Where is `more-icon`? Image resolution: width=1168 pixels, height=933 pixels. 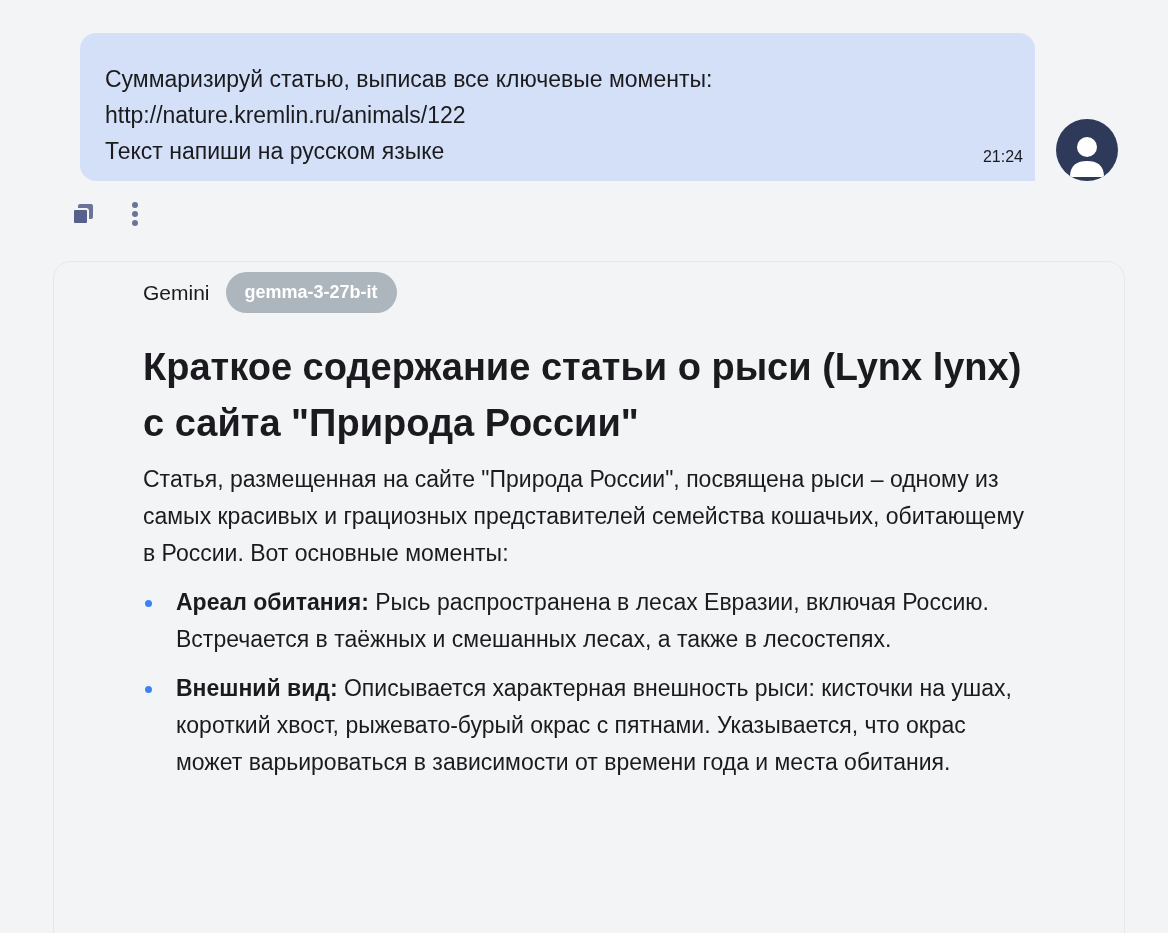 more-icon is located at coordinates (135, 214).